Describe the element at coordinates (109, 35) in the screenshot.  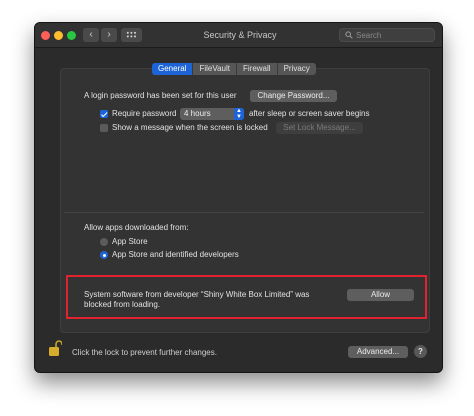
I see `forward-button: ›` at that location.